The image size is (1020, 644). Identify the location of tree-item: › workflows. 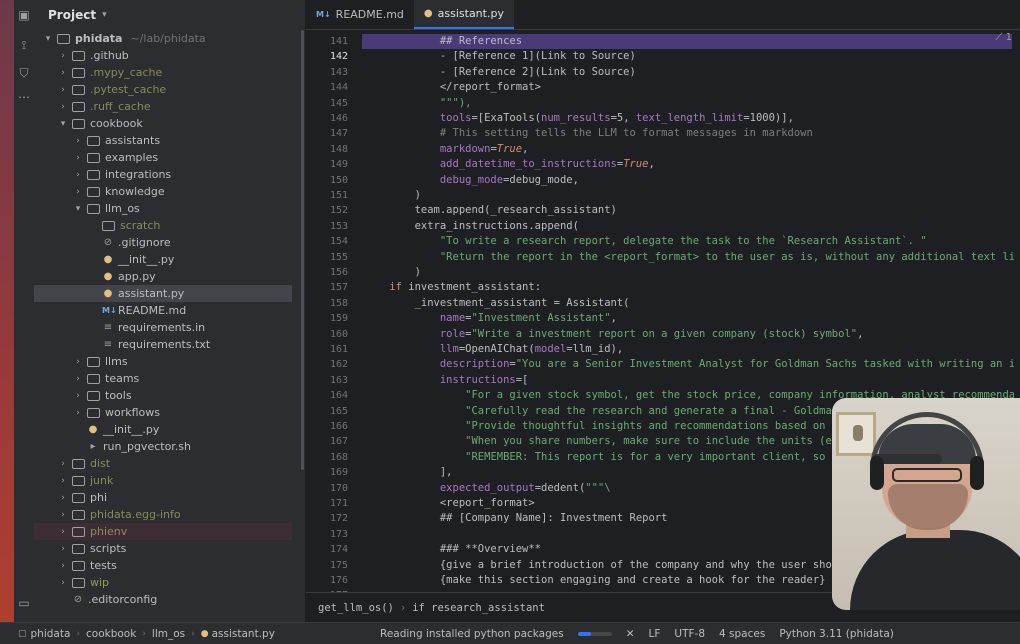
(163, 412).